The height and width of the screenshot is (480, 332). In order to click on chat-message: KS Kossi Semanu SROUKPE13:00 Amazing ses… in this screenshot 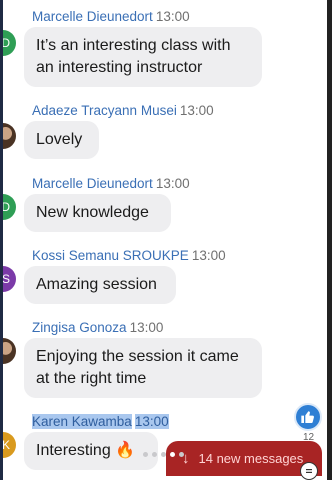, I will do `click(150, 278)`.